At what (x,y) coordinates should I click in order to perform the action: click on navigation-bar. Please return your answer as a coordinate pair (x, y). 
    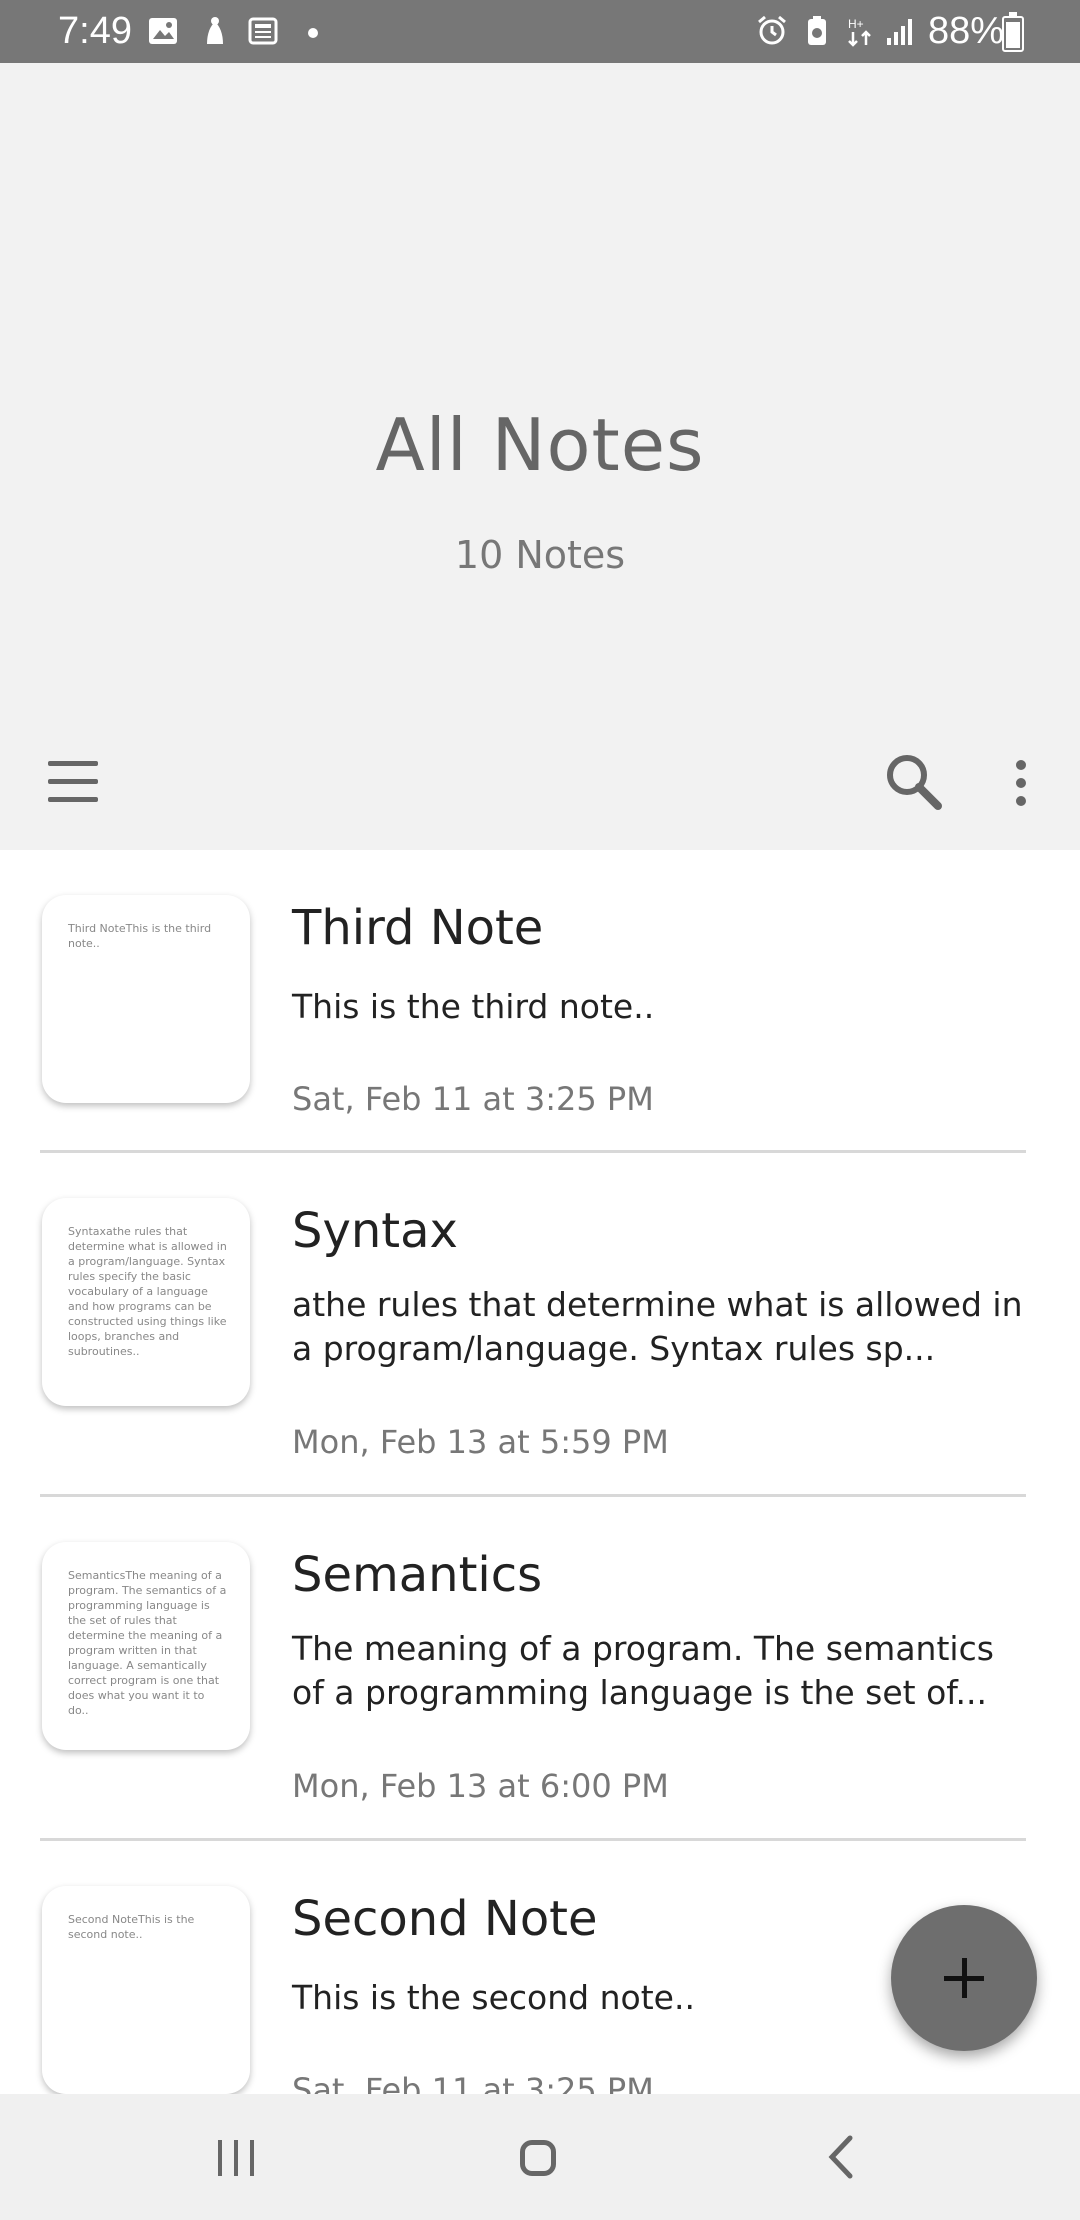
    Looking at the image, I should click on (540, 2157).